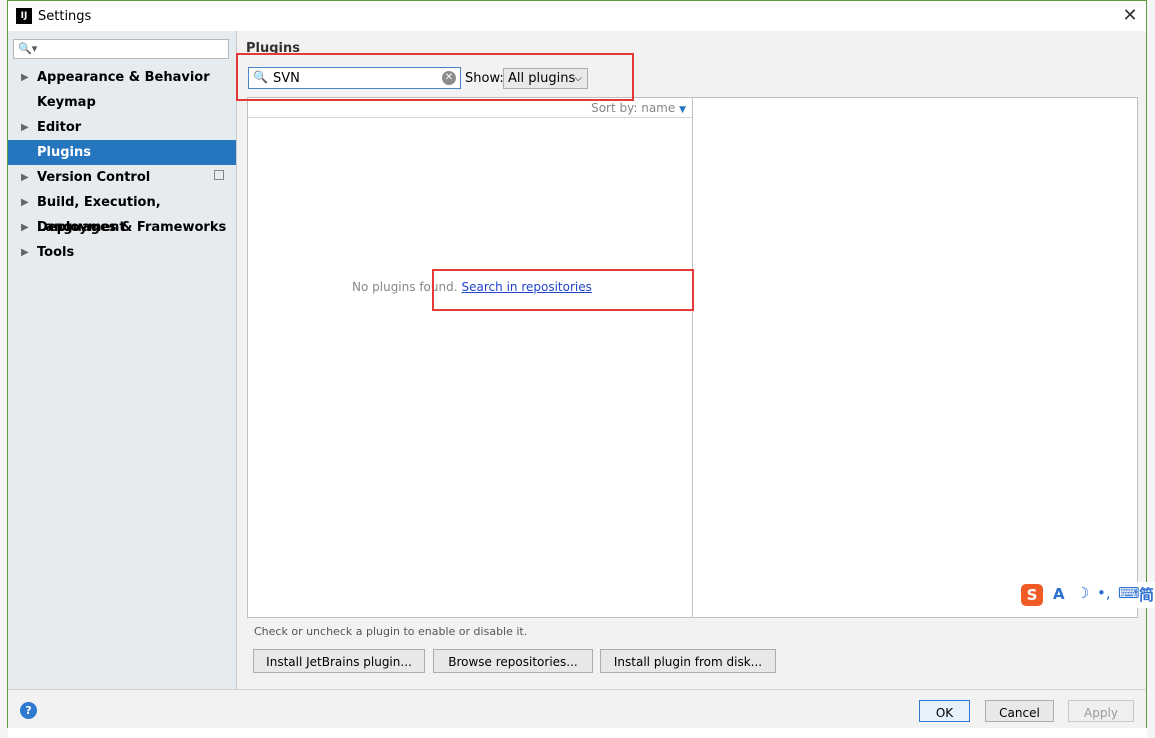 This screenshot has width=1155, height=738. I want to click on apply-button: Apply, so click(1101, 711).